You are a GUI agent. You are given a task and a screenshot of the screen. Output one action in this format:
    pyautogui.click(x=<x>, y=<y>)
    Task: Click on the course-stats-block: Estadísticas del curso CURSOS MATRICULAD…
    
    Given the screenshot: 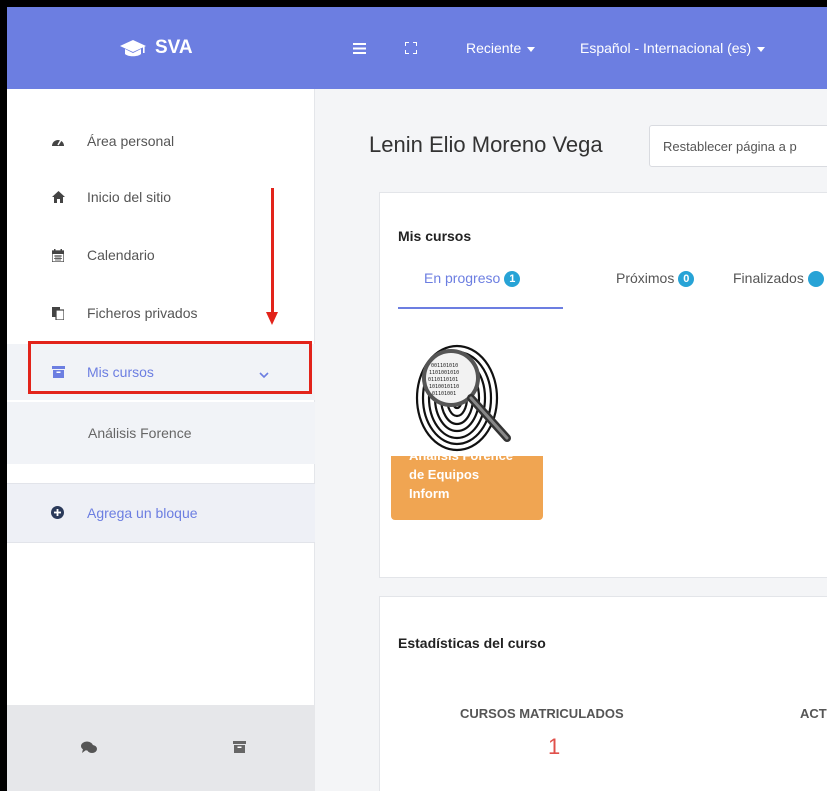 What is the action you would take?
    pyautogui.click(x=603, y=693)
    